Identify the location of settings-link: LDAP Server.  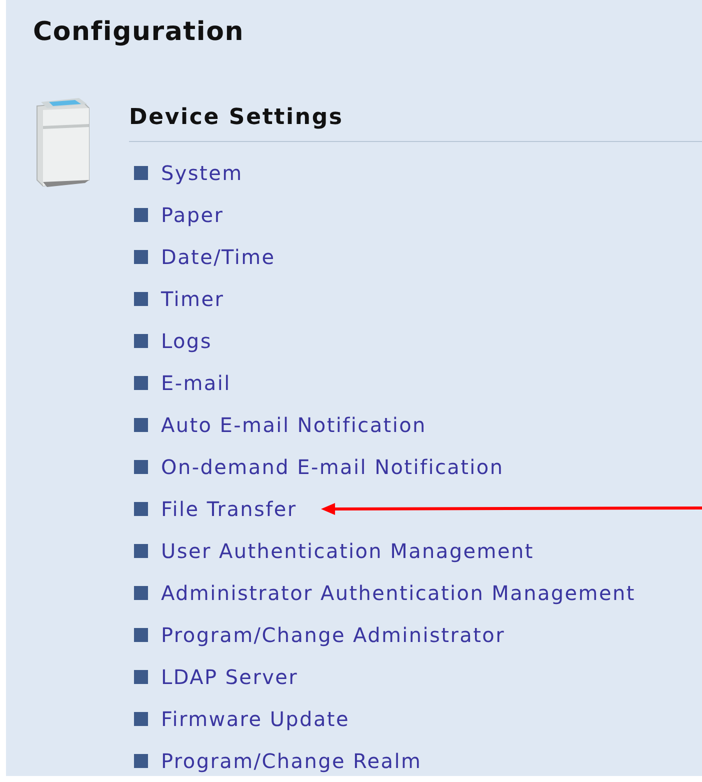
(229, 677).